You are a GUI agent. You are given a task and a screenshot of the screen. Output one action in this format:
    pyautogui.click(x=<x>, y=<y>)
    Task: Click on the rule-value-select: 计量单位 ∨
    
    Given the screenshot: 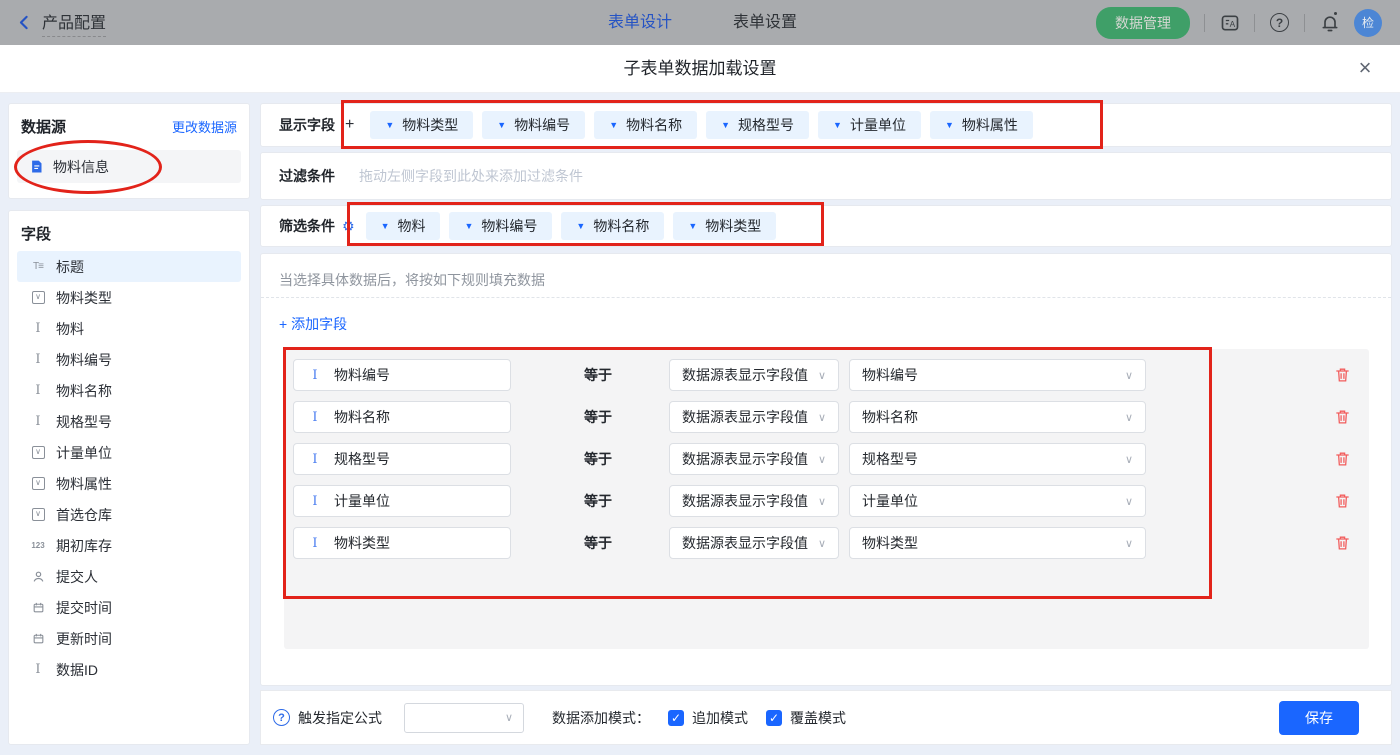 What is the action you would take?
    pyautogui.click(x=997, y=501)
    